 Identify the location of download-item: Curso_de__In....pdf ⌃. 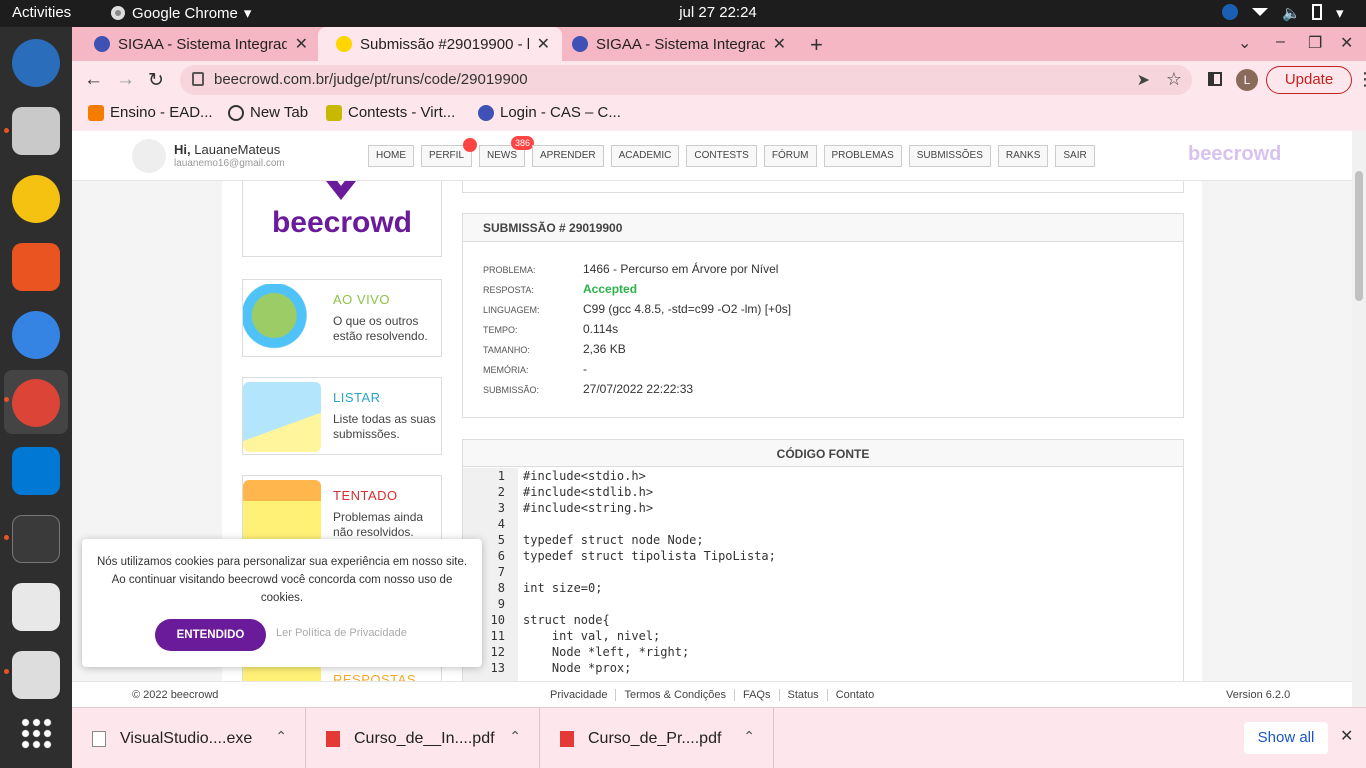
(423, 738).